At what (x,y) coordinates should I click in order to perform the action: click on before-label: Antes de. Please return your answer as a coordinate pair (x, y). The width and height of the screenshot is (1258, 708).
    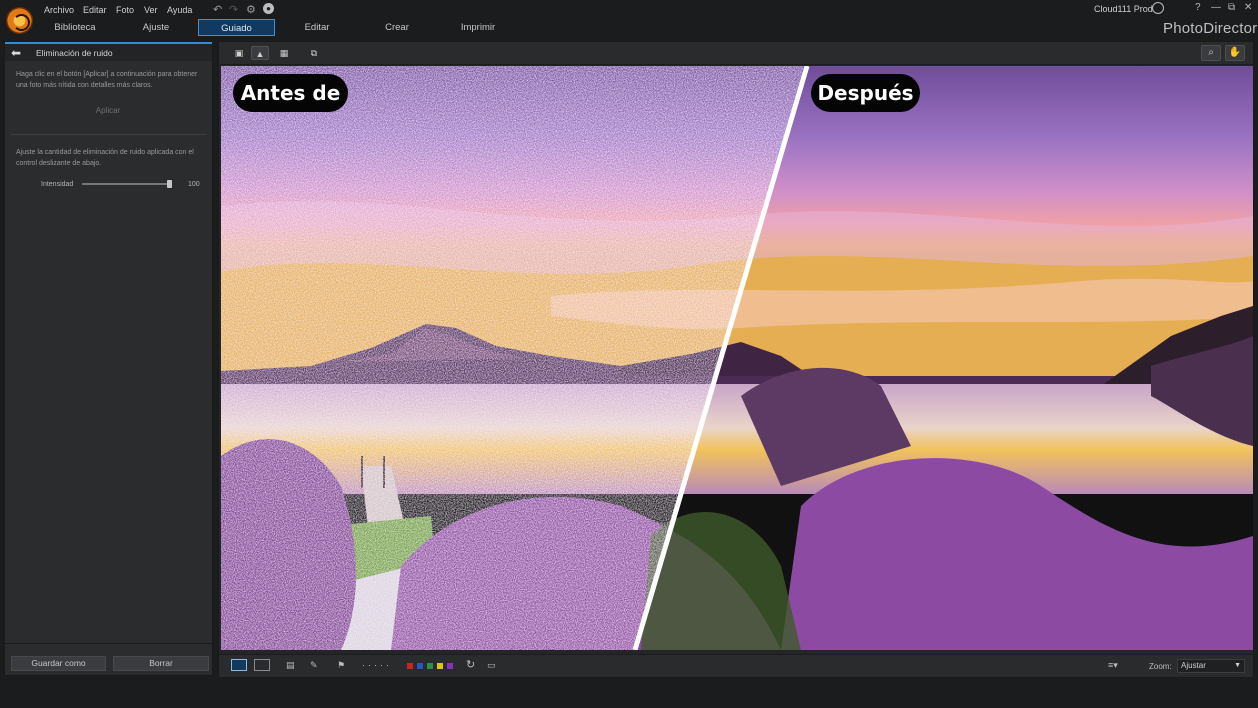
    Looking at the image, I should click on (290, 93).